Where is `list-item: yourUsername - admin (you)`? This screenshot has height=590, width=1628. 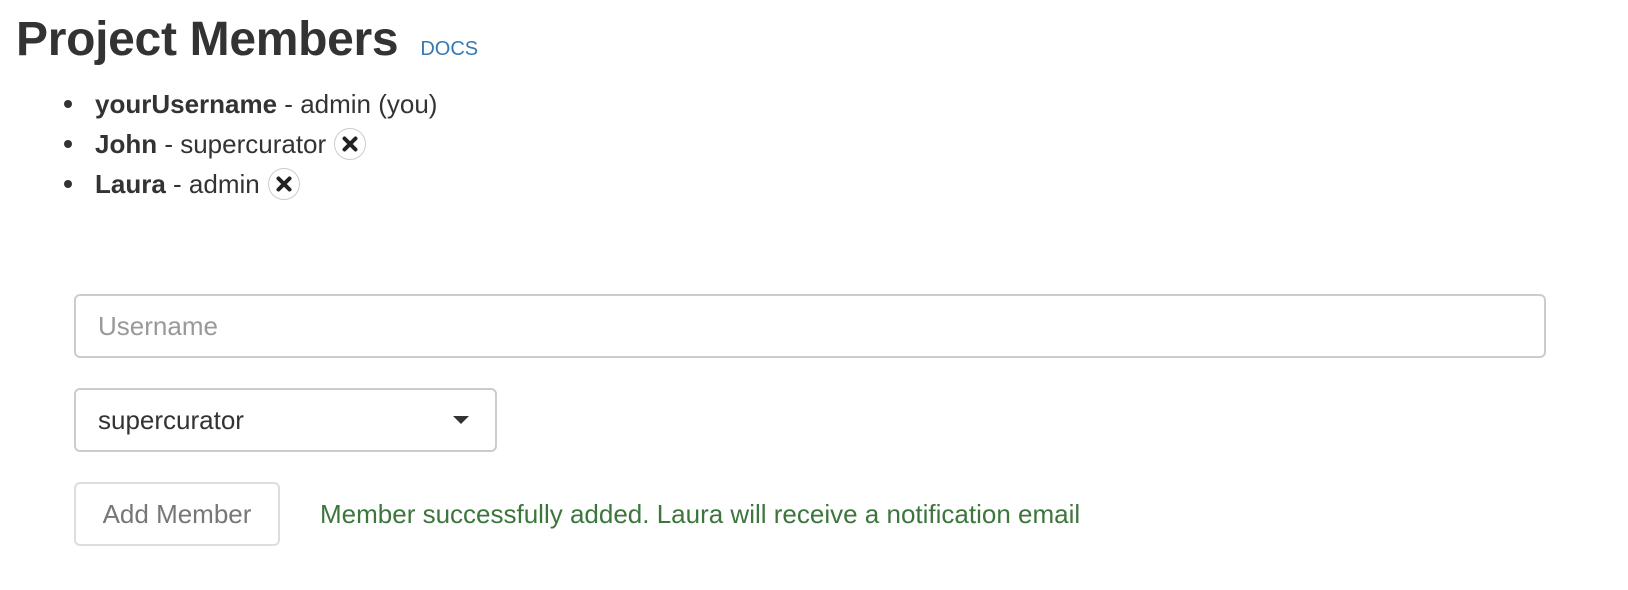
list-item: yourUsername - admin (you) is located at coordinates (246, 104).